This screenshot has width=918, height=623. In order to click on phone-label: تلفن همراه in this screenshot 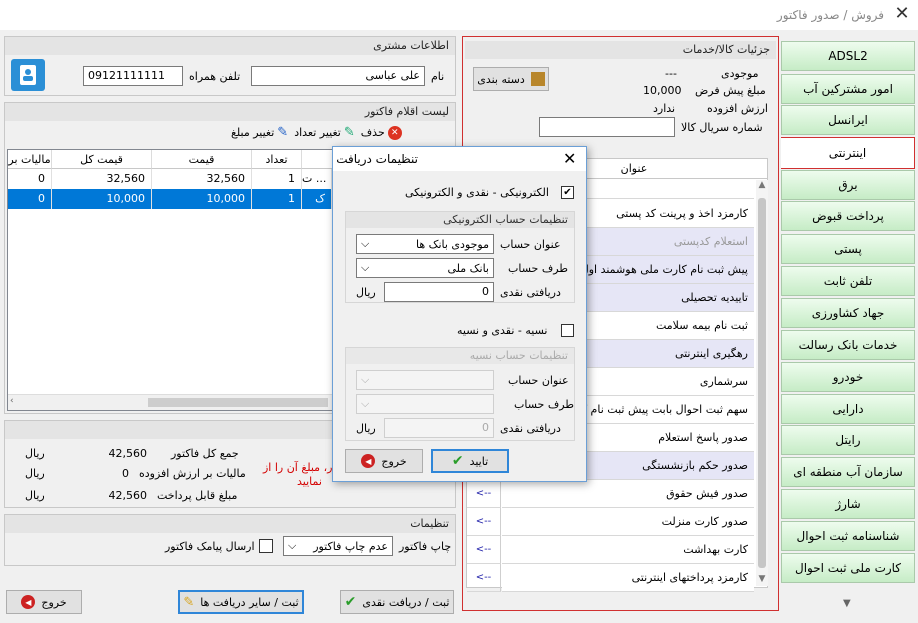, I will do `click(215, 76)`.